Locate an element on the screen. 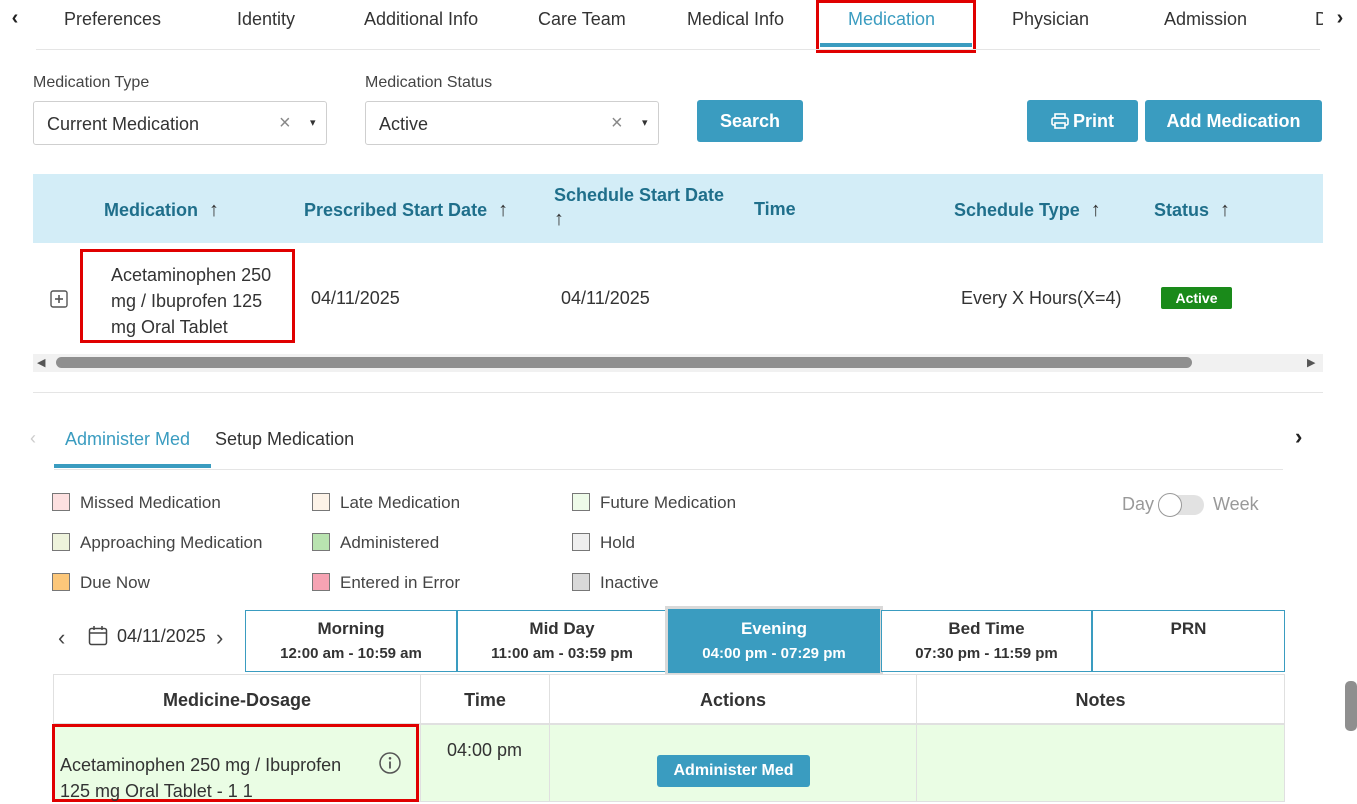 Image resolution: width=1357 pixels, height=804 pixels. slot-name: Mid Day is located at coordinates (562, 628).